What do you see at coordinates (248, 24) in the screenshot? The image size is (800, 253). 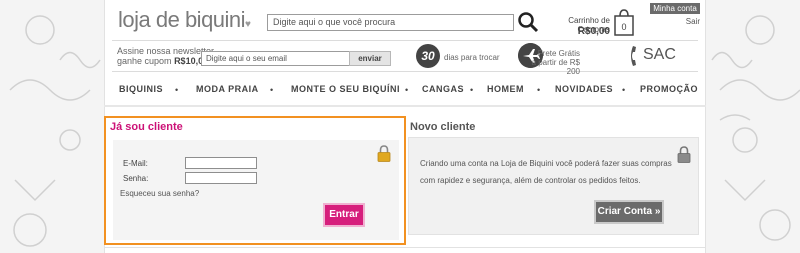 I see `heart-icon: ♥` at bounding box center [248, 24].